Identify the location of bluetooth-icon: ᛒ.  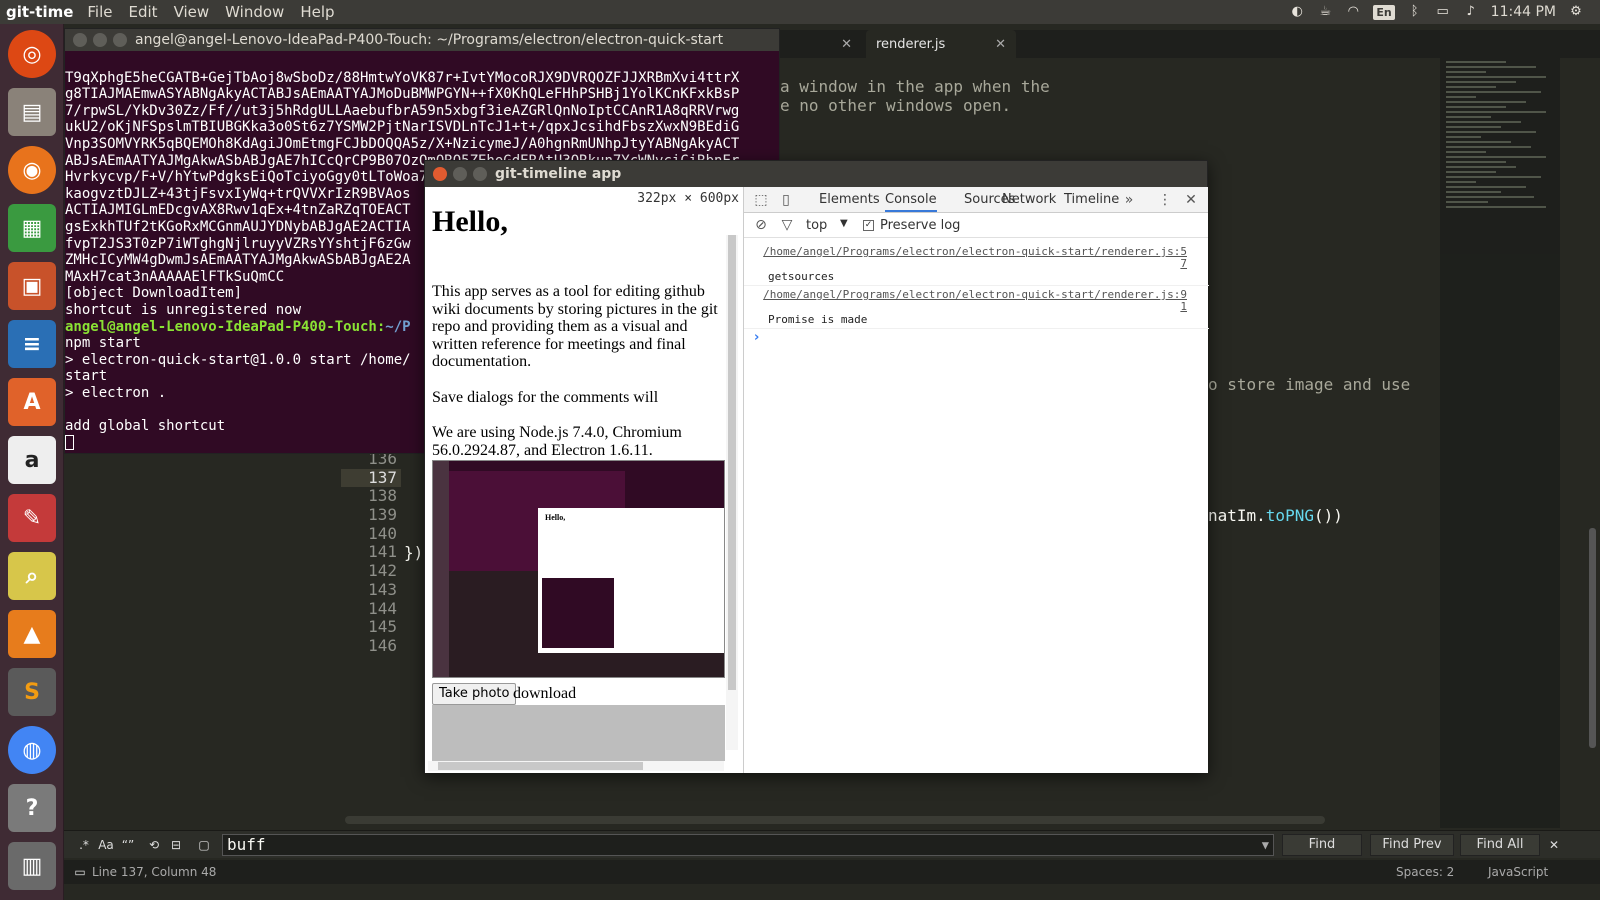
(1415, 12).